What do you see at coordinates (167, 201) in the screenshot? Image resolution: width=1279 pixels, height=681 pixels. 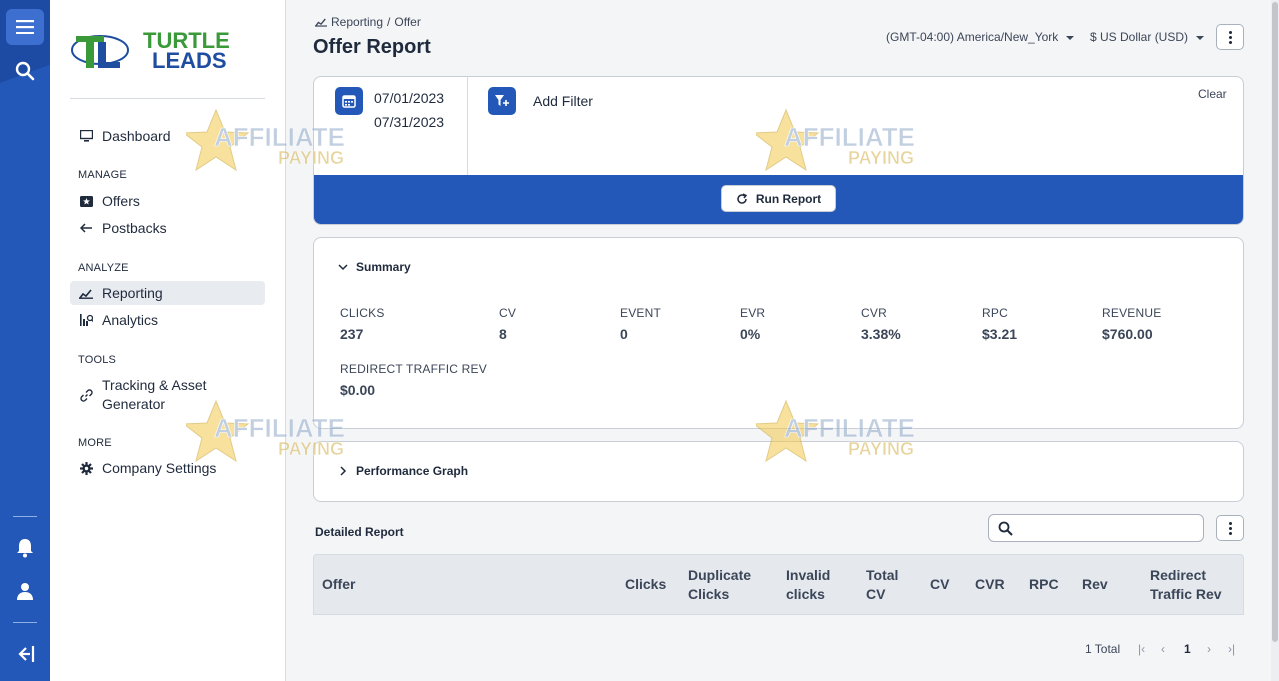 I see `sidebar-item-offers: Offers` at bounding box center [167, 201].